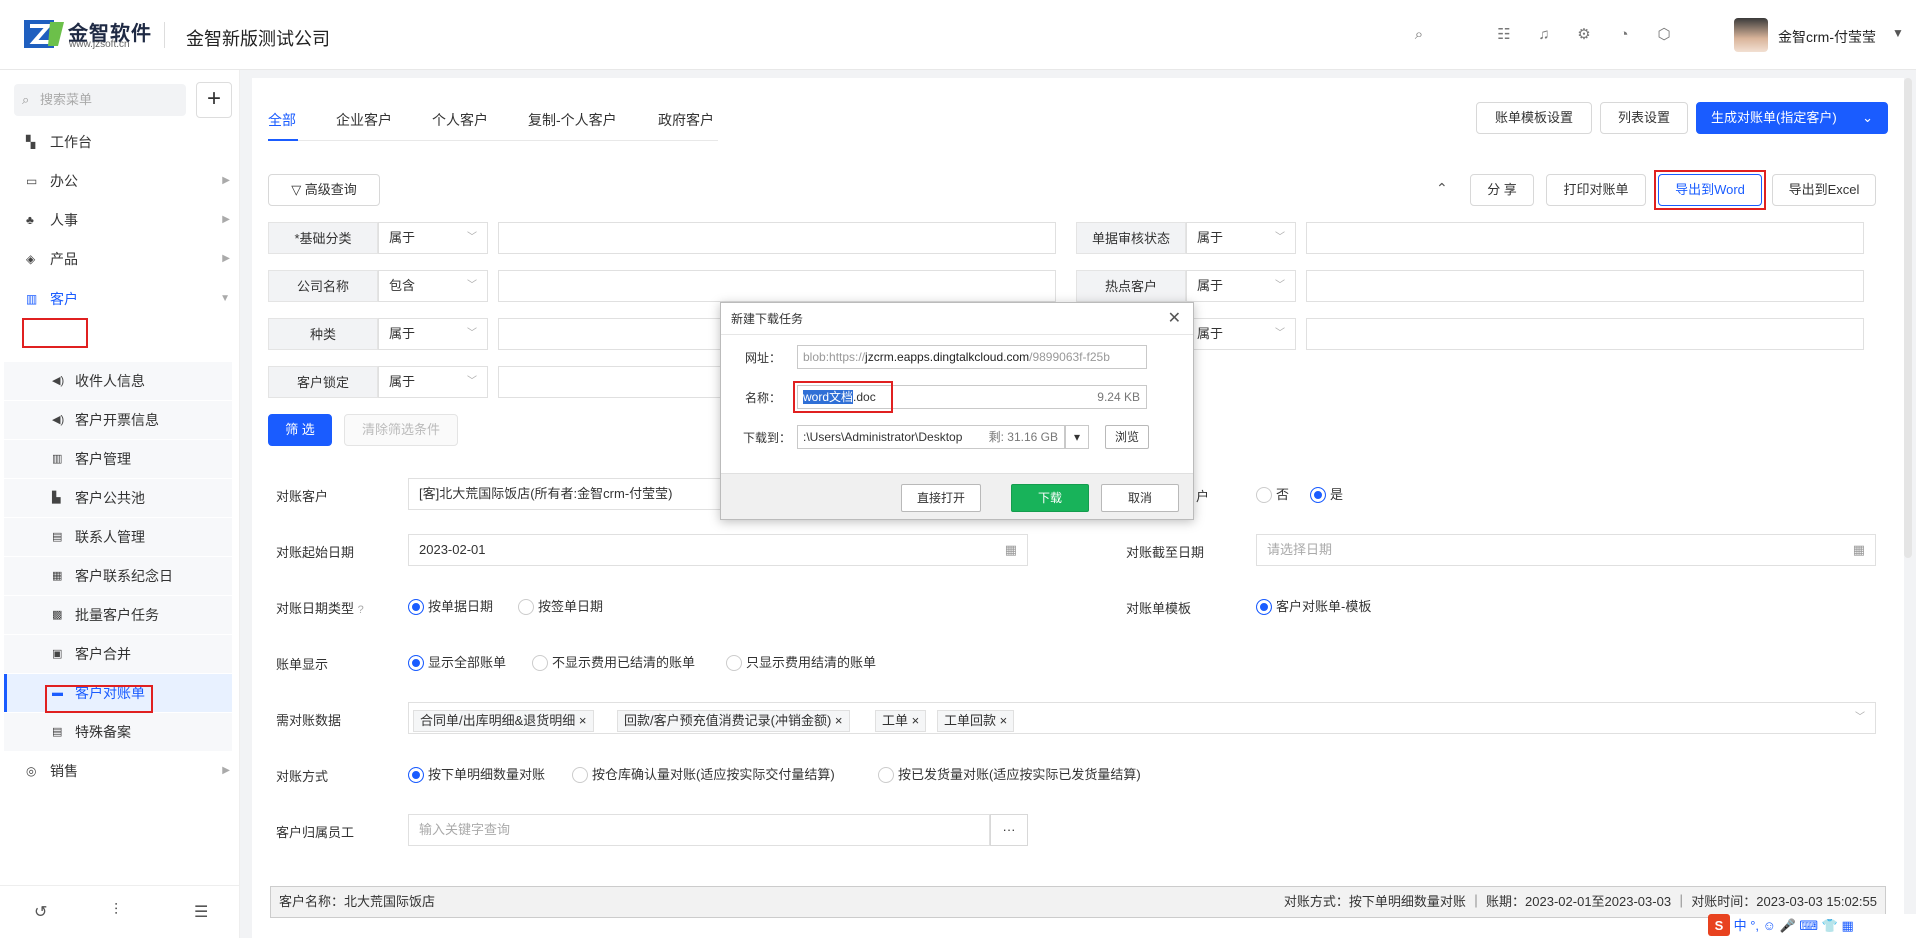 The width and height of the screenshot is (1916, 938). Describe the element at coordinates (120, 259) in the screenshot. I see `sidebar-item-product: ◈ 产品 ▶` at that location.